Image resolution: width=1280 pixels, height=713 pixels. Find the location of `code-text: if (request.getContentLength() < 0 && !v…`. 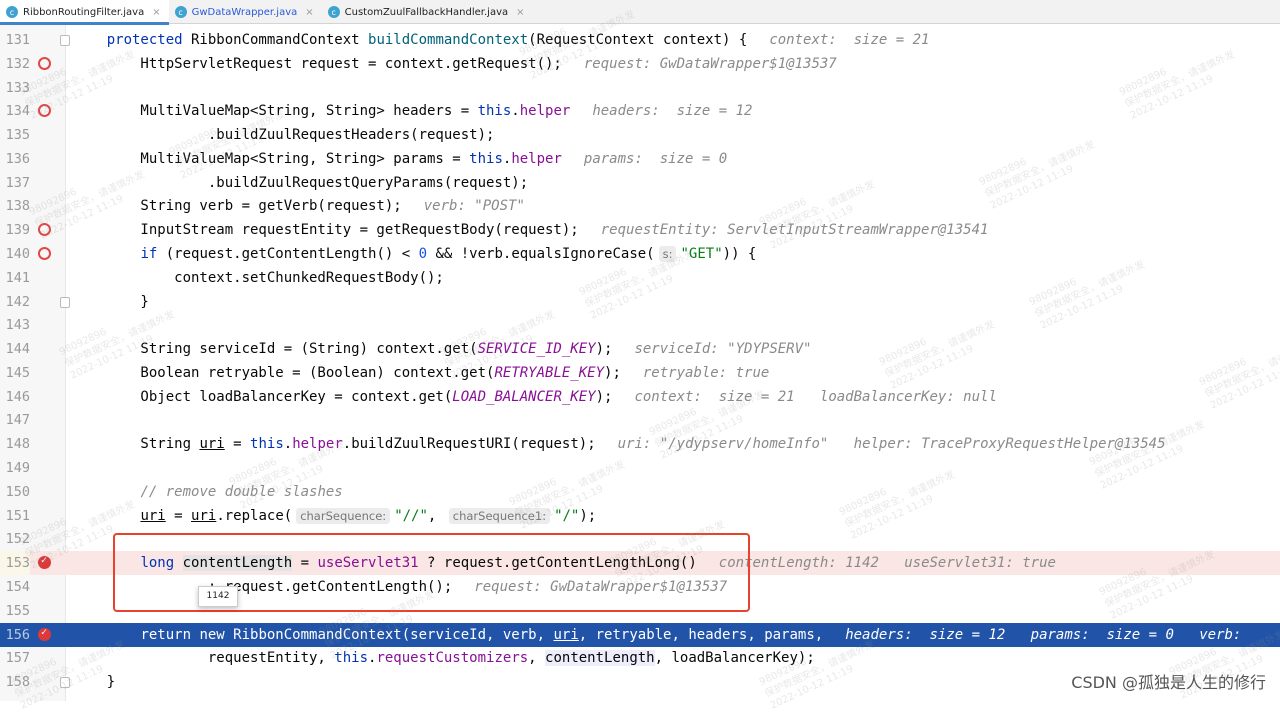

code-text: if (request.getContentLength() < 0 && !v… is located at coordinates (414, 254).